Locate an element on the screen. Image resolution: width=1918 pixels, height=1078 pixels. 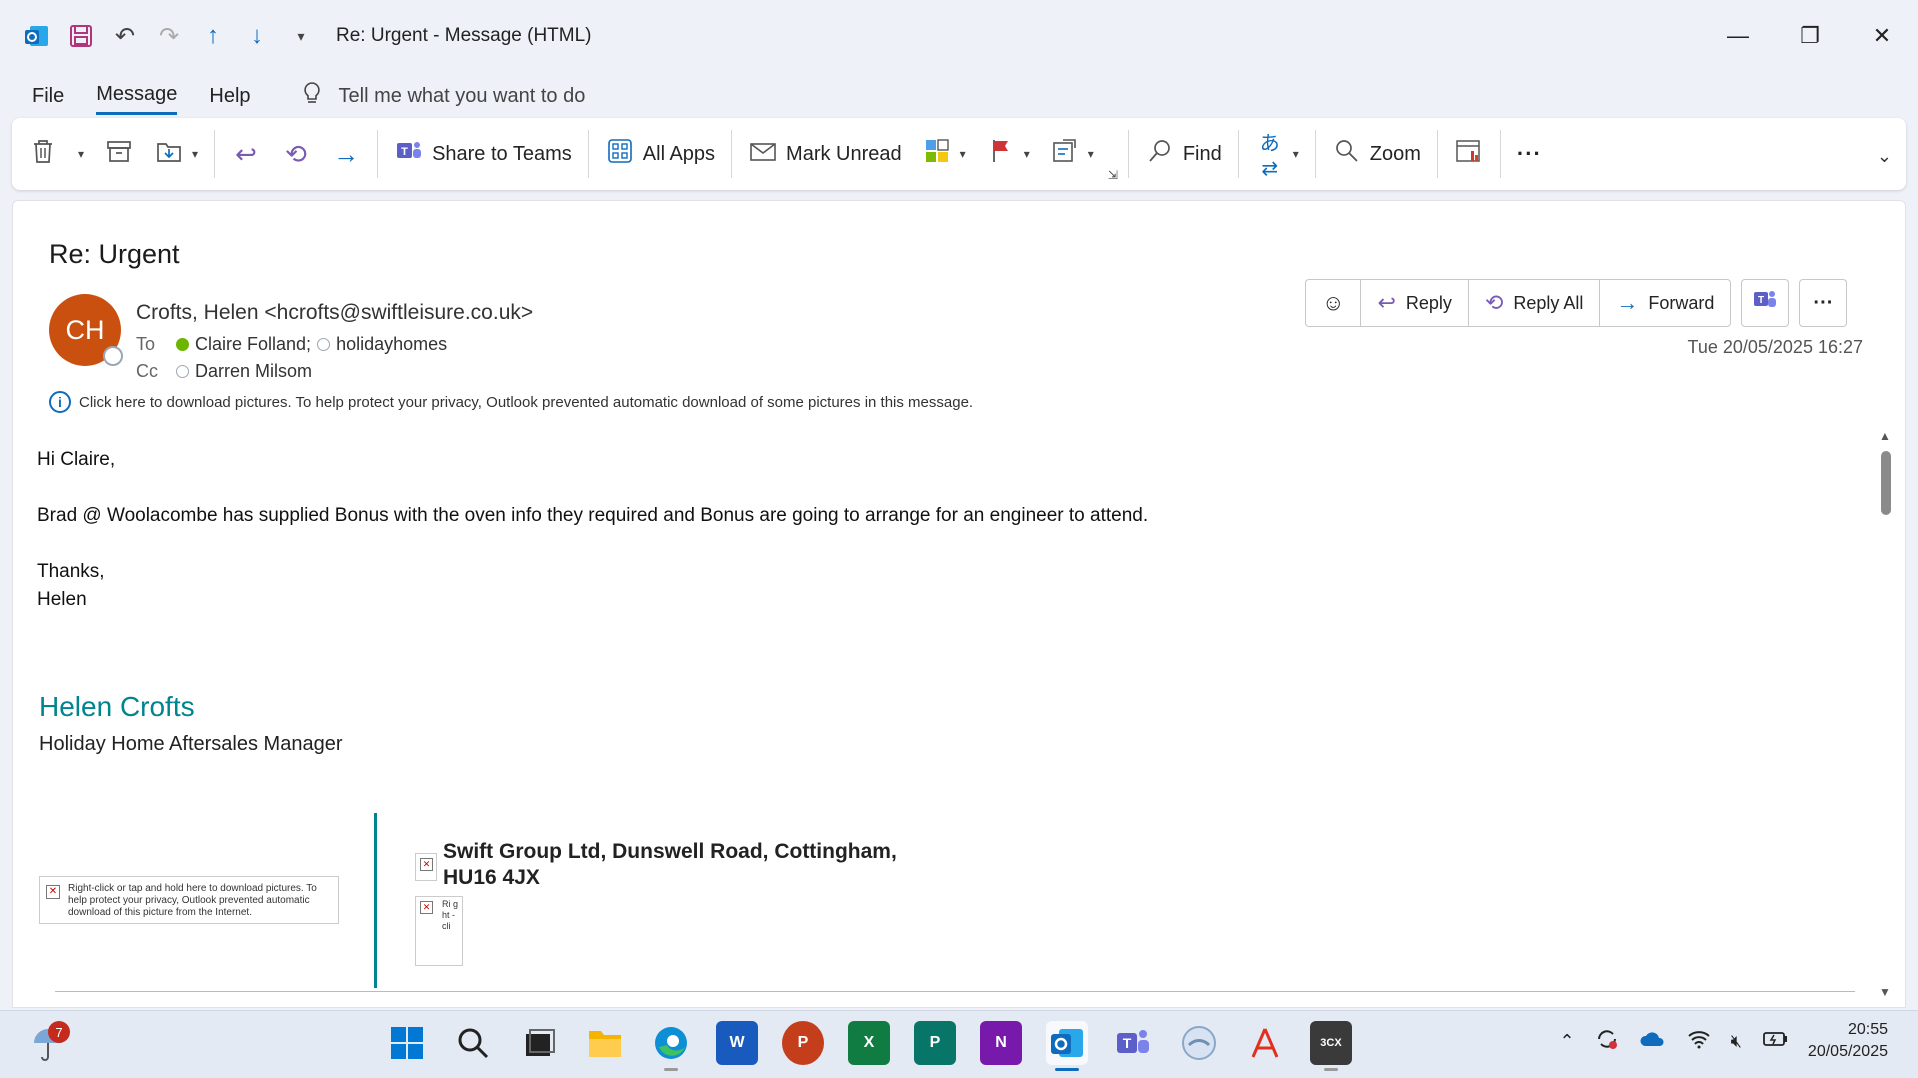
scroll-up-icon: ▲ is located at coordinates (1885, 436).